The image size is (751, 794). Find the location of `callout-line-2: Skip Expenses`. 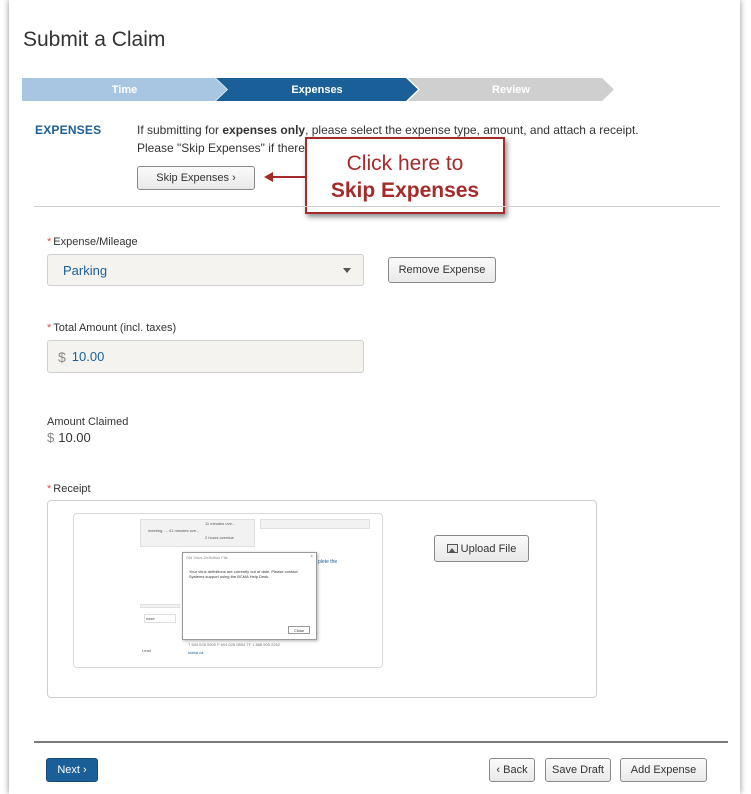

callout-line-2: Skip Expenses is located at coordinates (405, 190).